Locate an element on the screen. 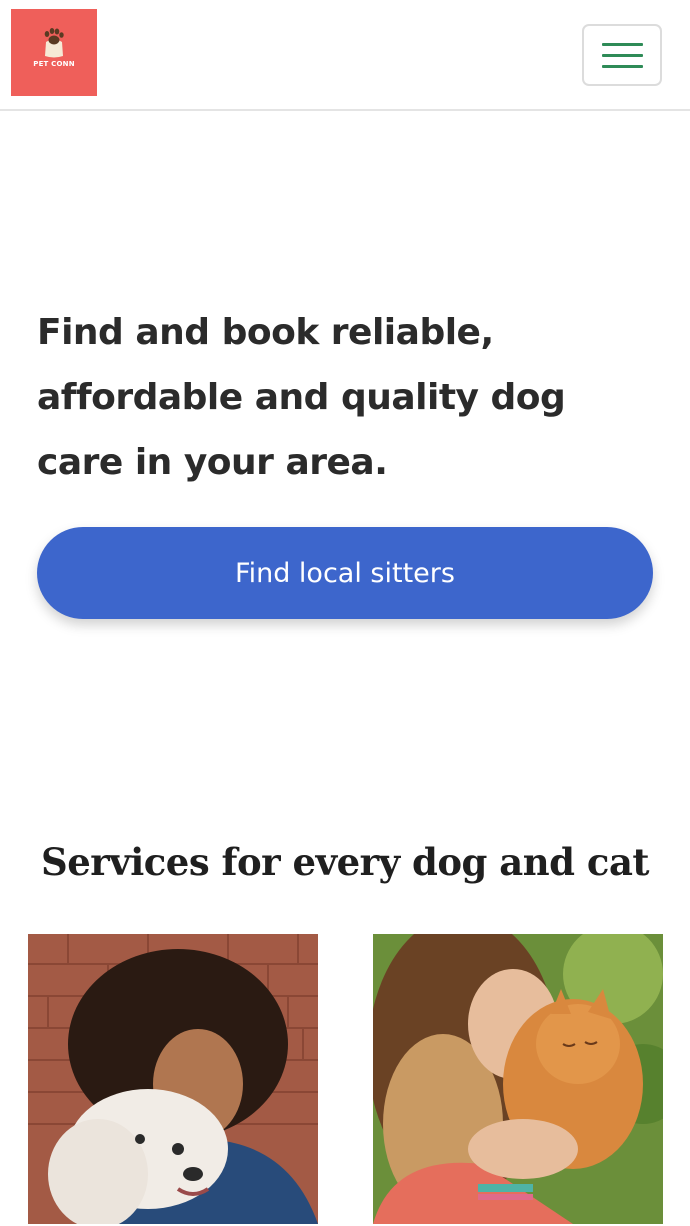  hamburger-menu-icon is located at coordinates (622, 44).